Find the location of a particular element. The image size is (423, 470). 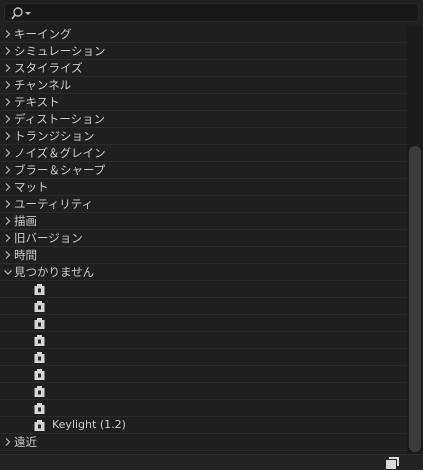

category-label: 遠近 is located at coordinates (25, 442).